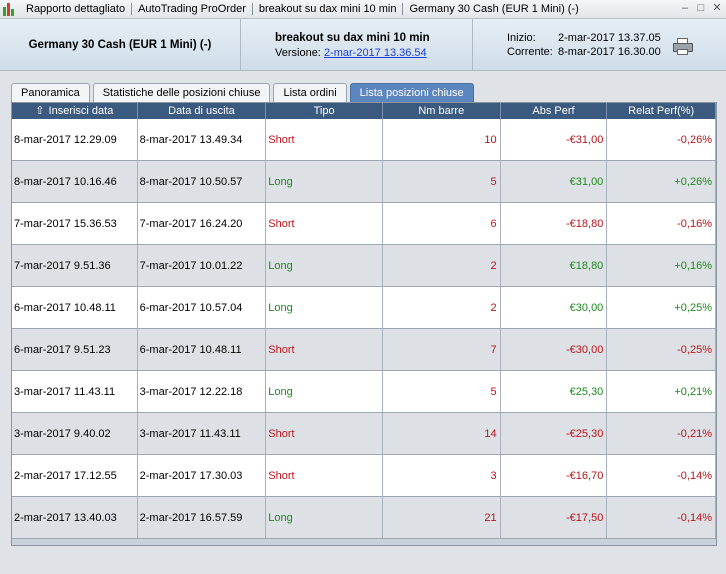 This screenshot has height=574, width=726. What do you see at coordinates (202, 433) in the screenshot?
I see `cell-exit-date: 3-mar-2017 11.43.11` at bounding box center [202, 433].